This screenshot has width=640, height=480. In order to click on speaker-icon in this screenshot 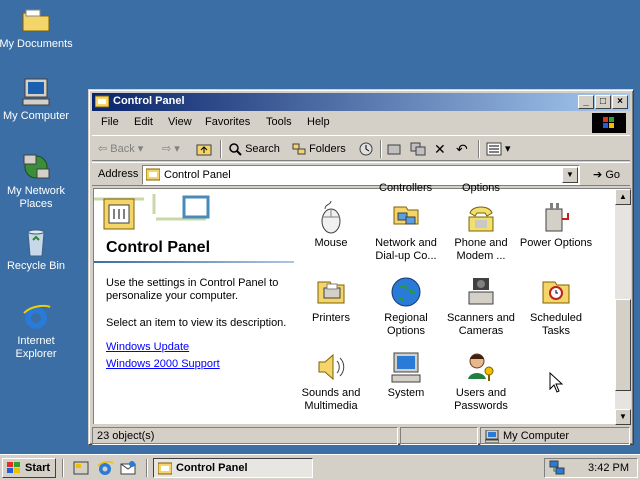, I will do `click(331, 367)`.